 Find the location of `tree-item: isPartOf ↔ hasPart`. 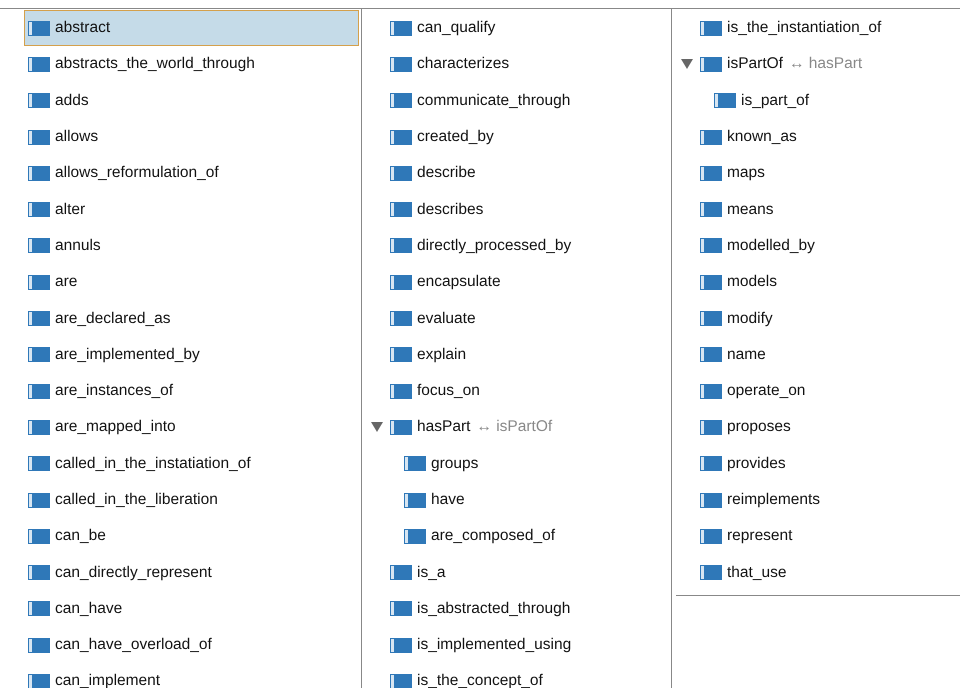

tree-item: isPartOf ↔ hasPart is located at coordinates (818, 64).